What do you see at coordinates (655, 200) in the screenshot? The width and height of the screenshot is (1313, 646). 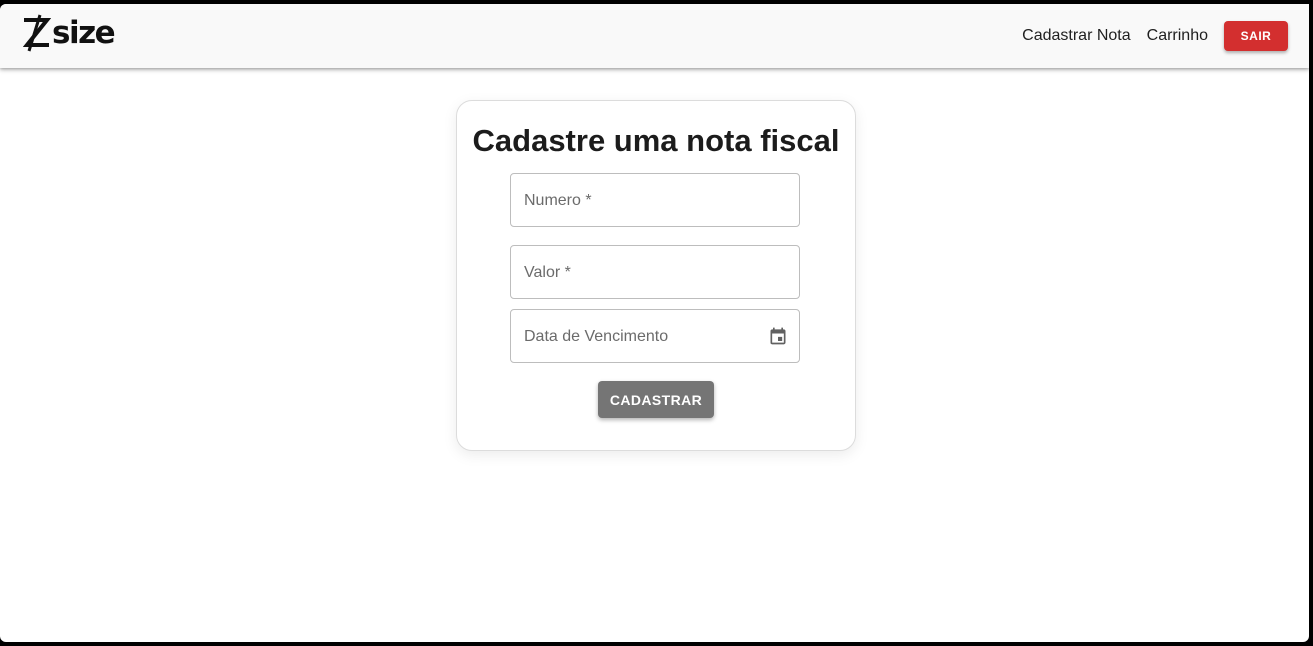 I see `numero-field: Numero *` at bounding box center [655, 200].